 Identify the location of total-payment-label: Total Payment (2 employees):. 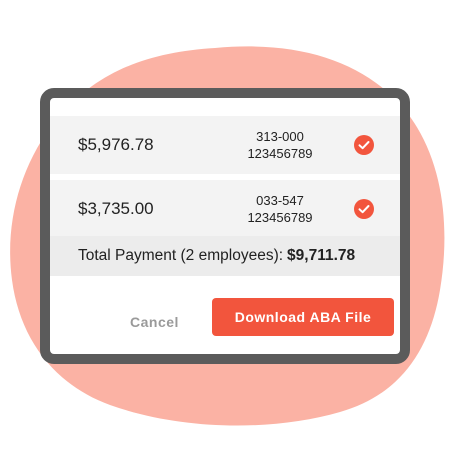
(181, 255).